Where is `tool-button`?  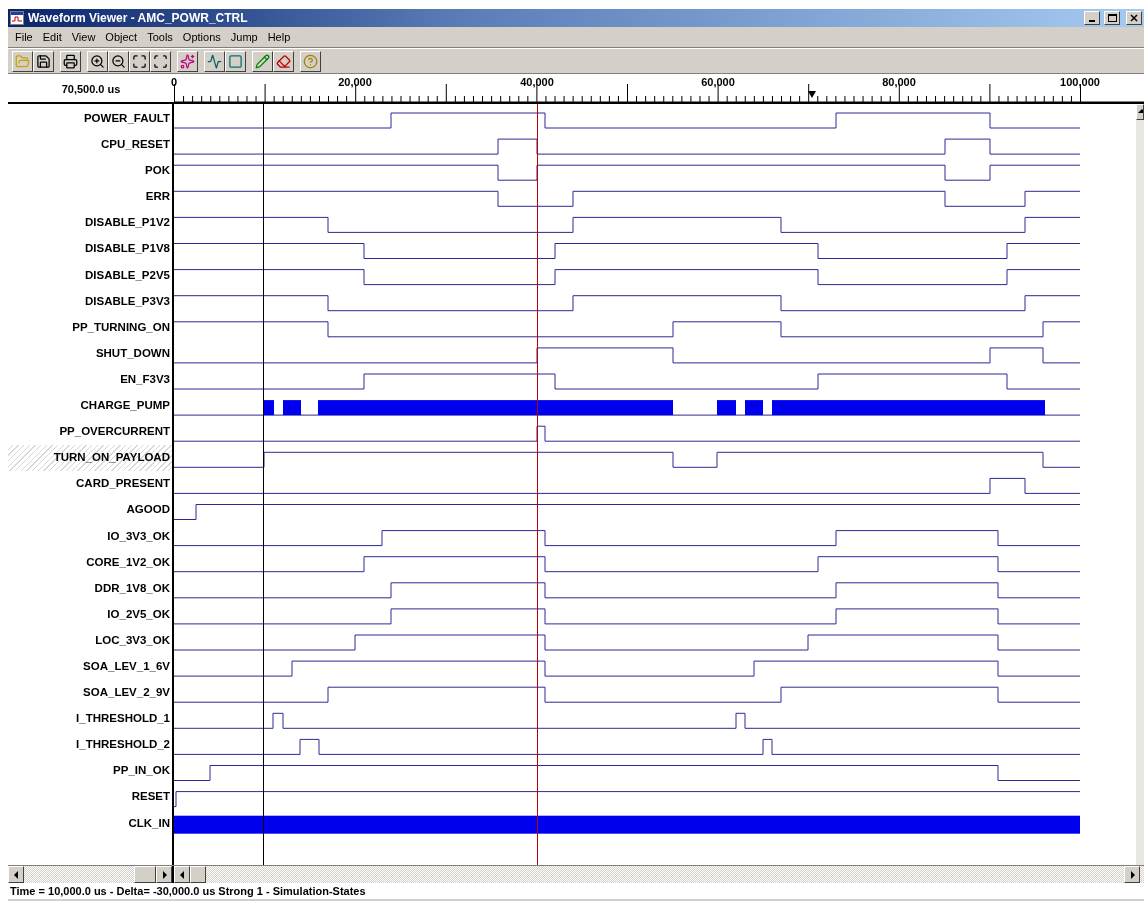 tool-button is located at coordinates (187, 61).